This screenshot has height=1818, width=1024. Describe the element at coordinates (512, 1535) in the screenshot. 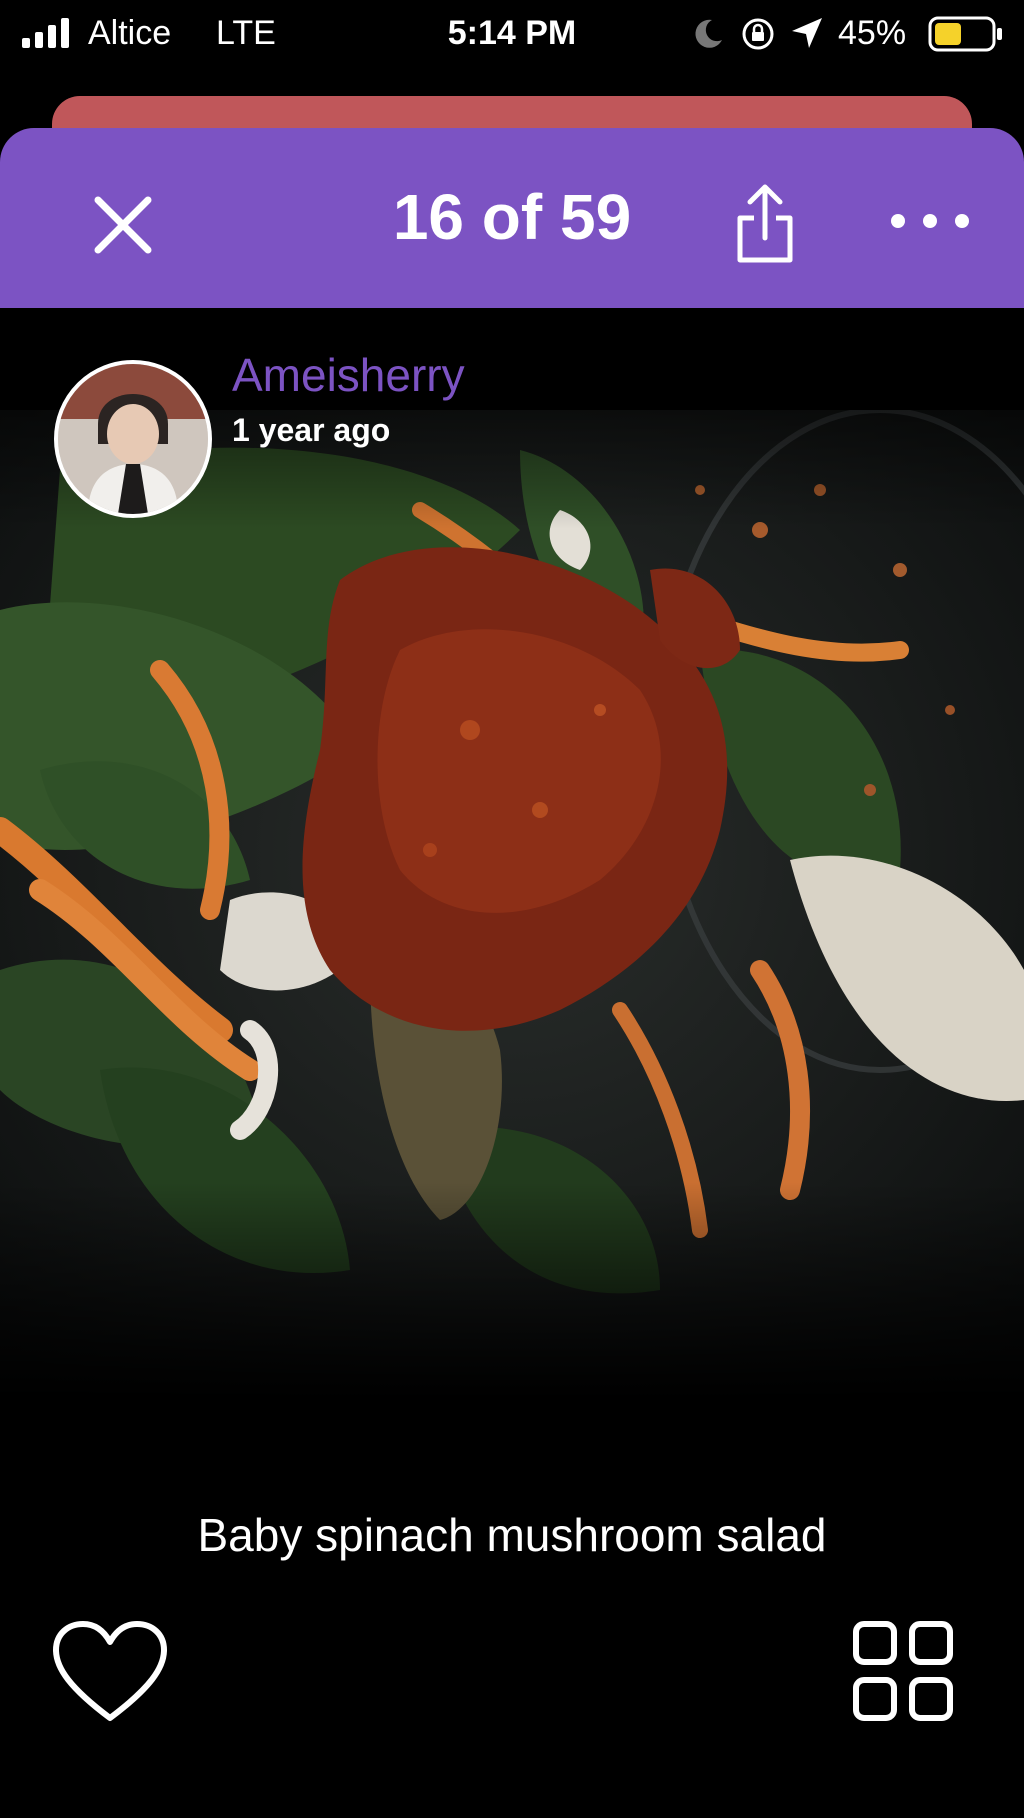

I see `photo-caption: Baby spinach mushroom salad` at that location.